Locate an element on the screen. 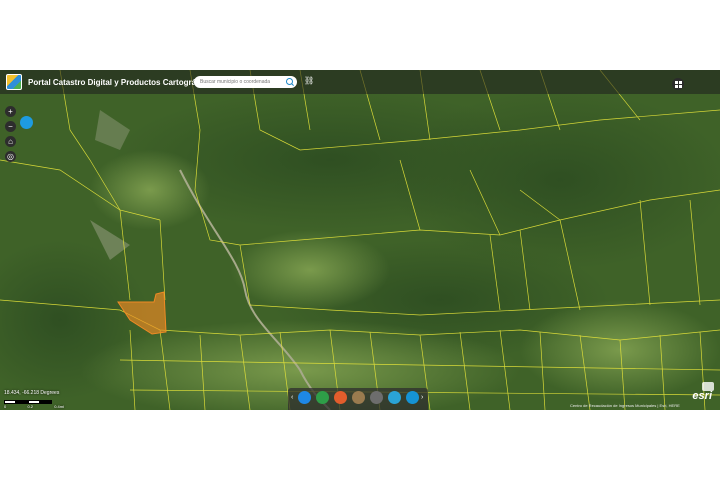  toolbar-prev-icon: ‹ is located at coordinates (292, 397).